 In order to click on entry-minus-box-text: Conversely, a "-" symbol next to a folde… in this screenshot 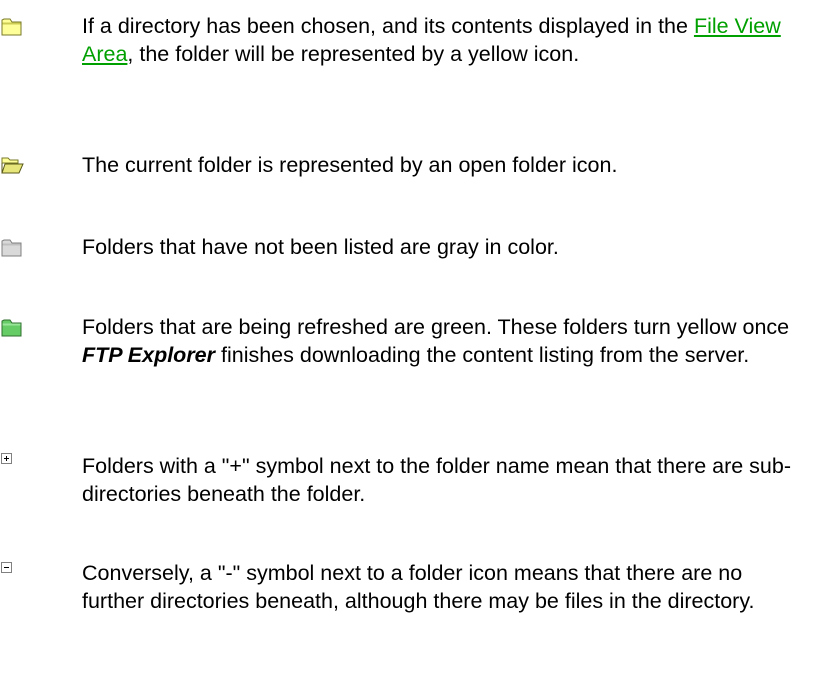, I will do `click(418, 587)`.